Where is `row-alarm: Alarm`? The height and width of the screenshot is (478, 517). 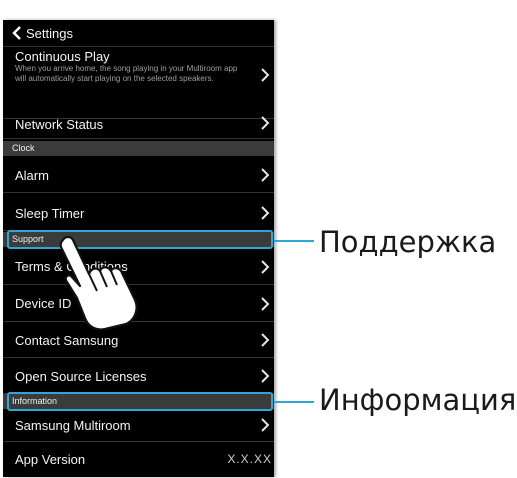
row-alarm: Alarm is located at coordinates (138, 174).